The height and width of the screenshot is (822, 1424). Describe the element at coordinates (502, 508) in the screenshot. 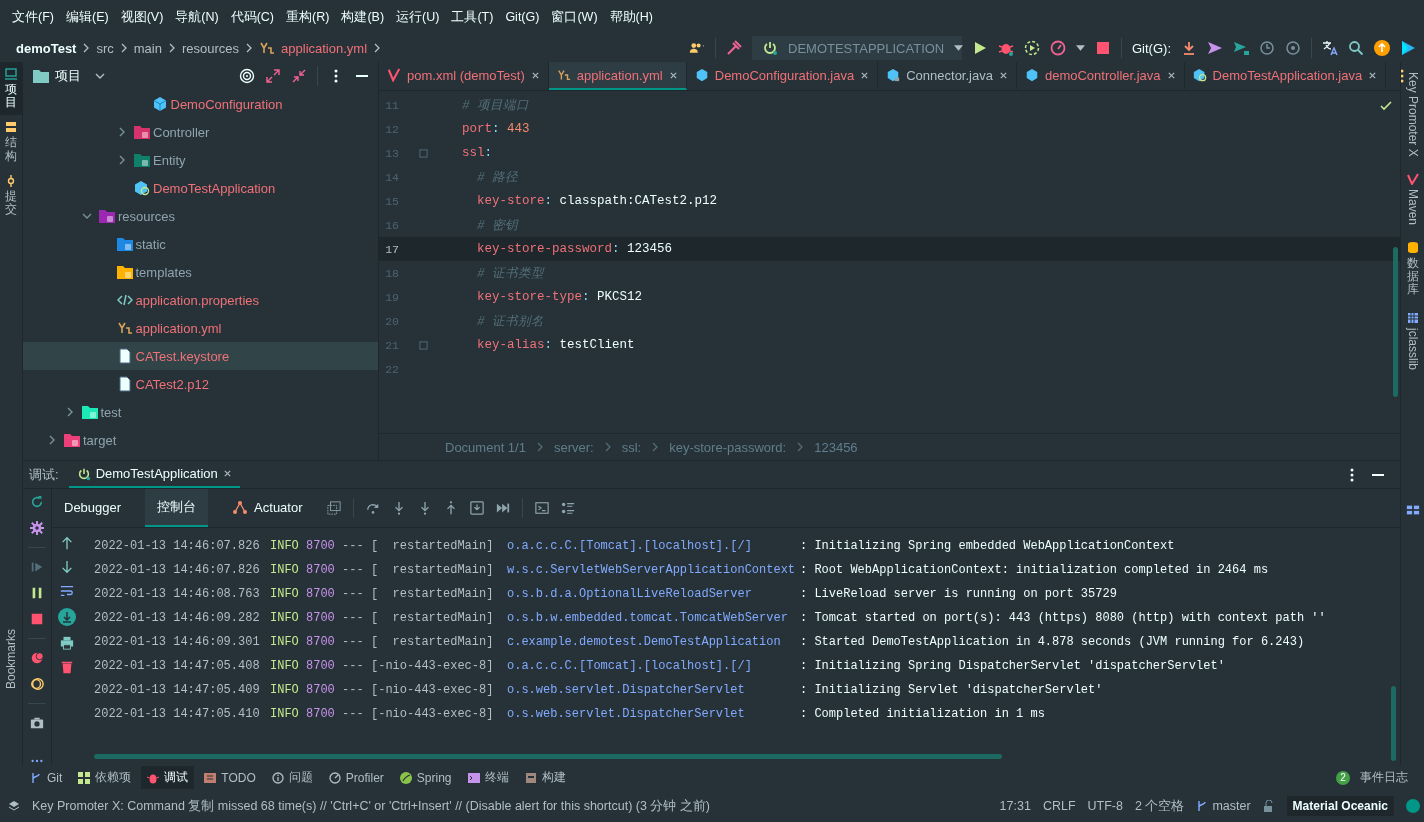

I see `run-to-cursor-icon` at that location.